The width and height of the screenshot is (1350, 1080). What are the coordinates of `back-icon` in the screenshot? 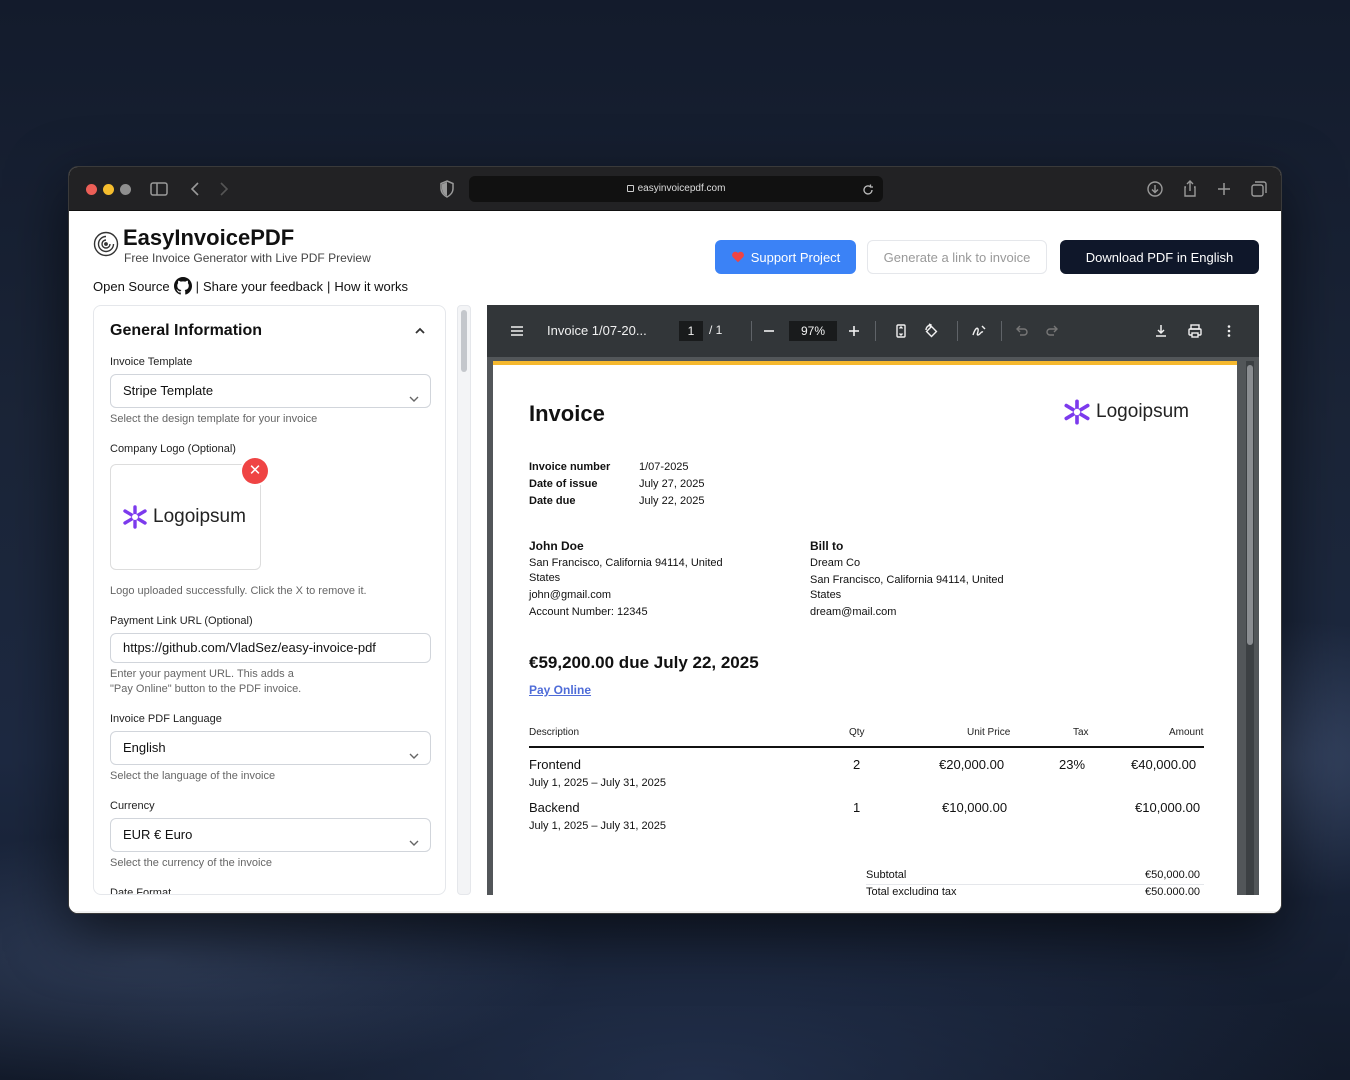 It's located at (196, 189).